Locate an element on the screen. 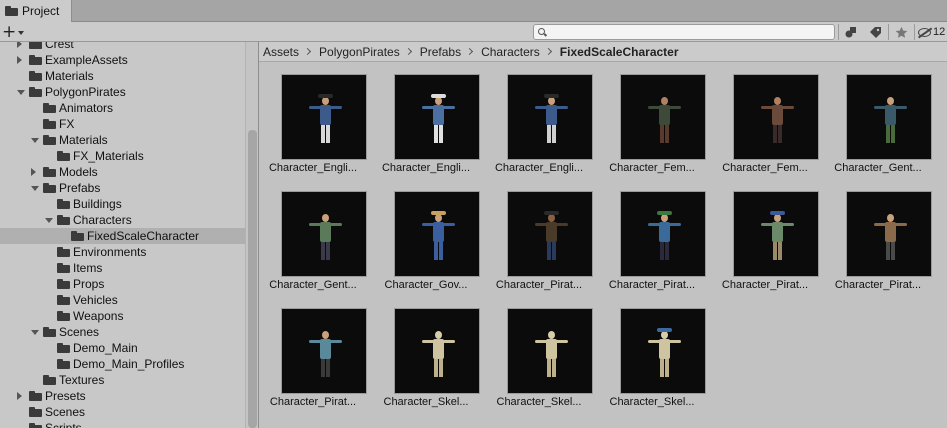  tree-item-label: Props is located at coordinates (89, 284).